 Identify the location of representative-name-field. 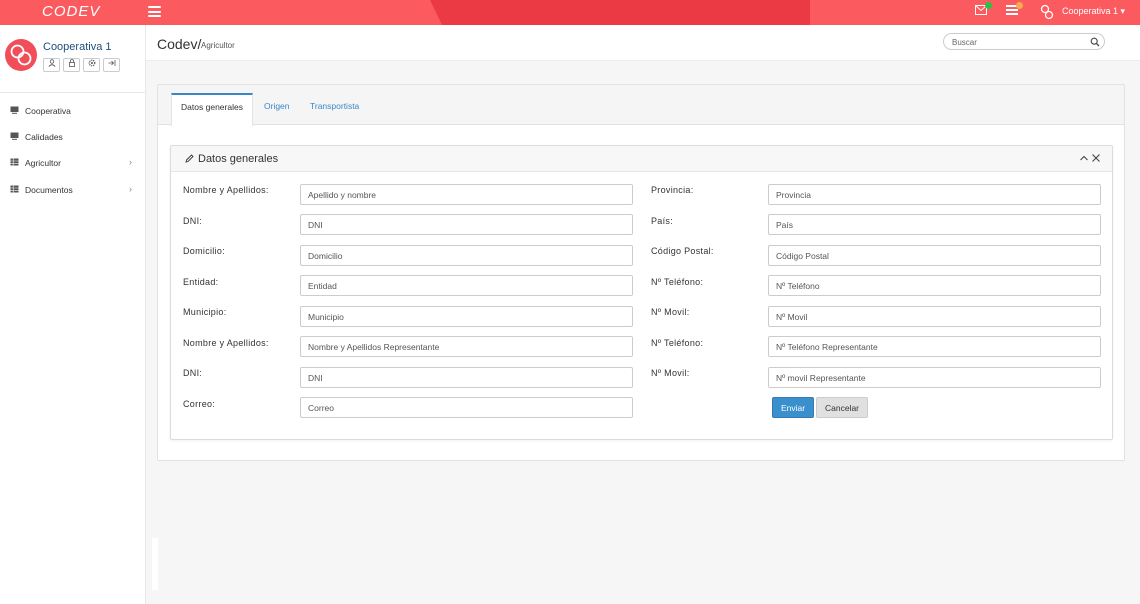
(466, 346).